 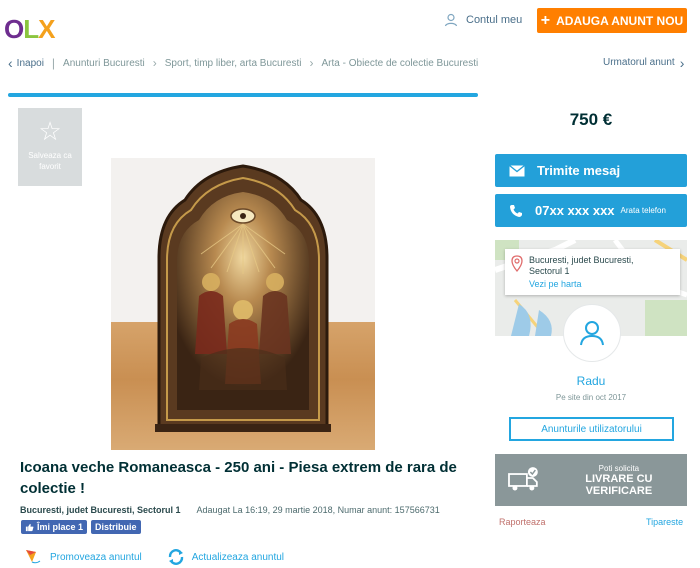 I want to click on save-favorite-button: ☆ Salveaza ca favorit, so click(x=50, y=147).